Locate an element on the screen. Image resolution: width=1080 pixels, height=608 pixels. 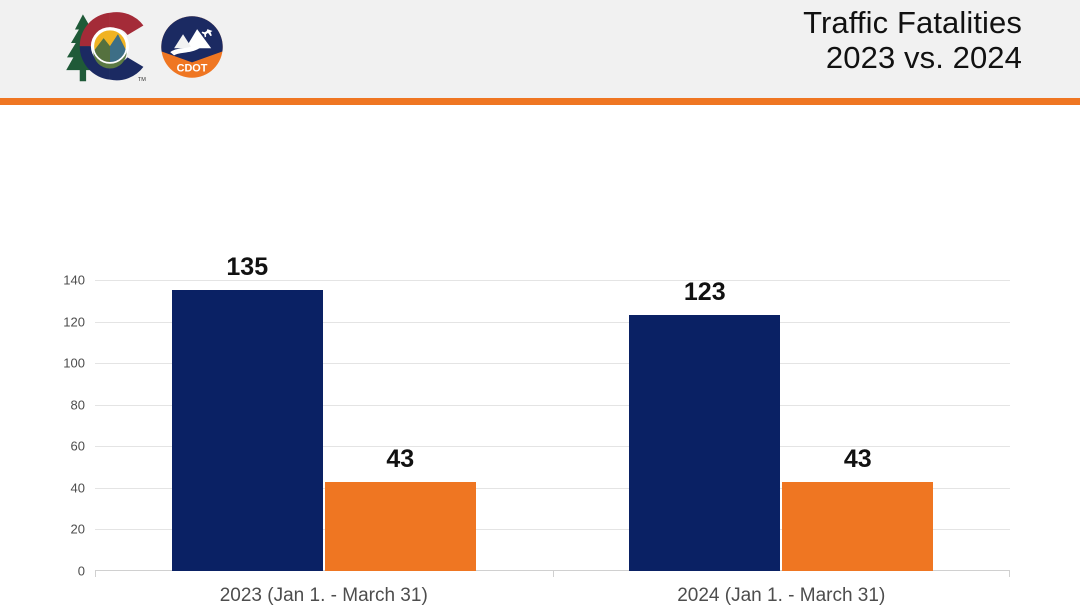
cdot-logo: CDOT is located at coordinates (192, 47).